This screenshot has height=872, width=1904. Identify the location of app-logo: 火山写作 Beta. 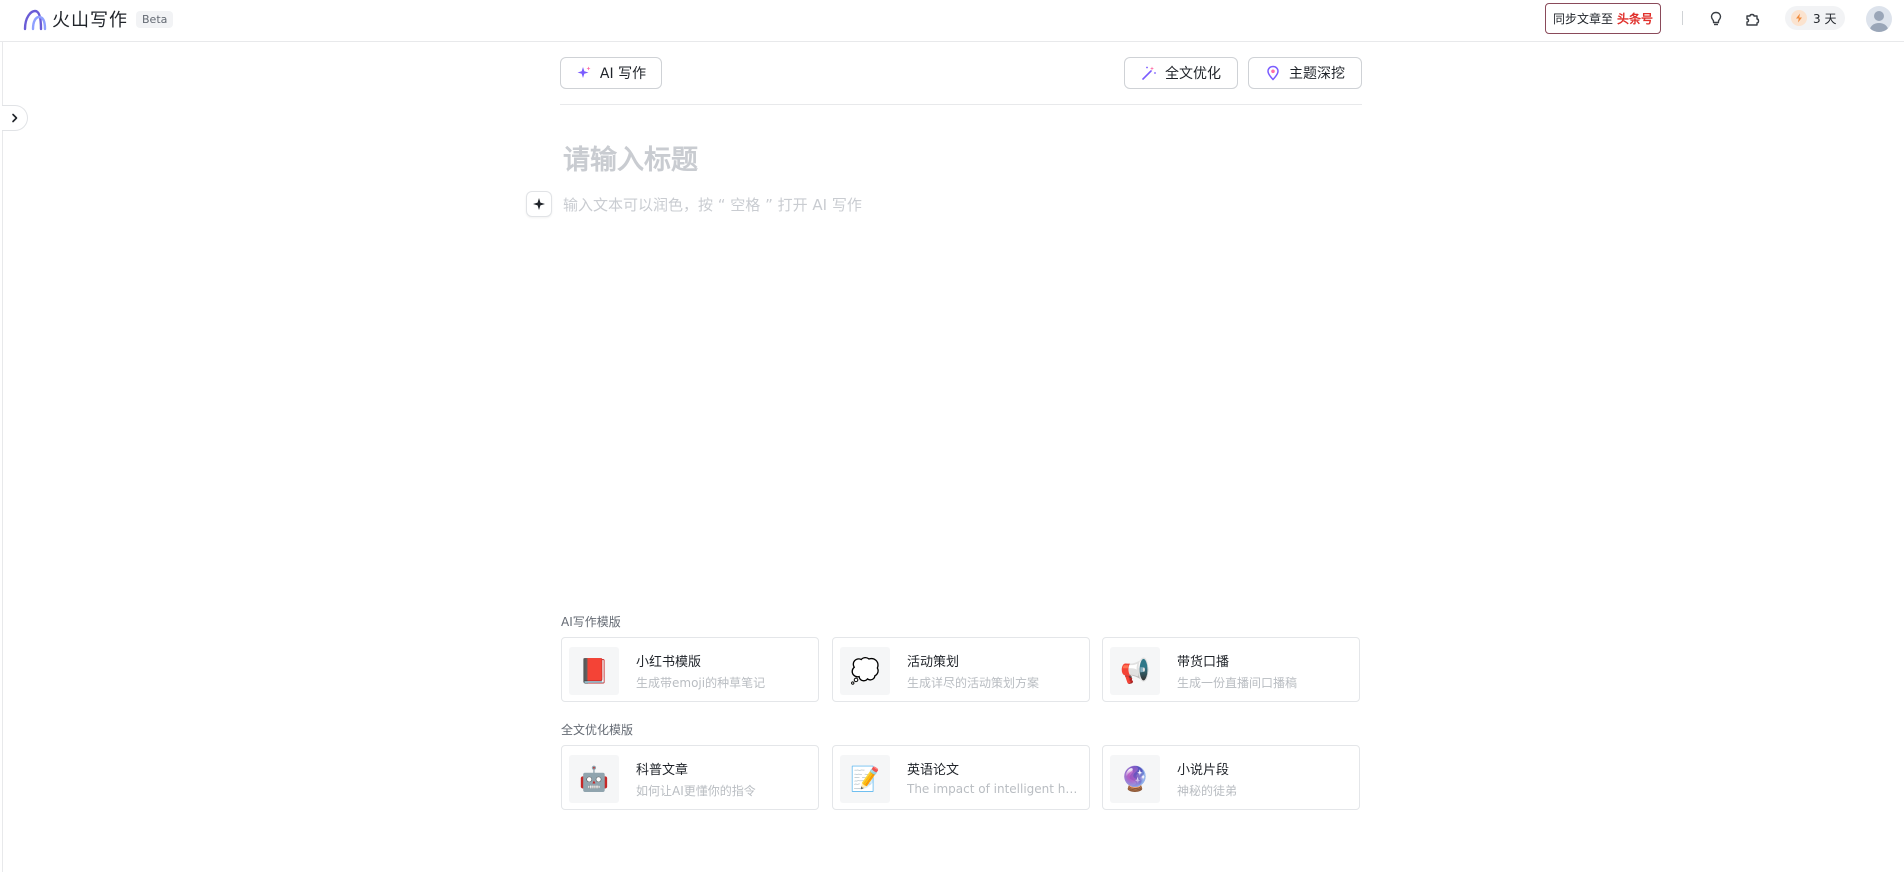
(98, 19).